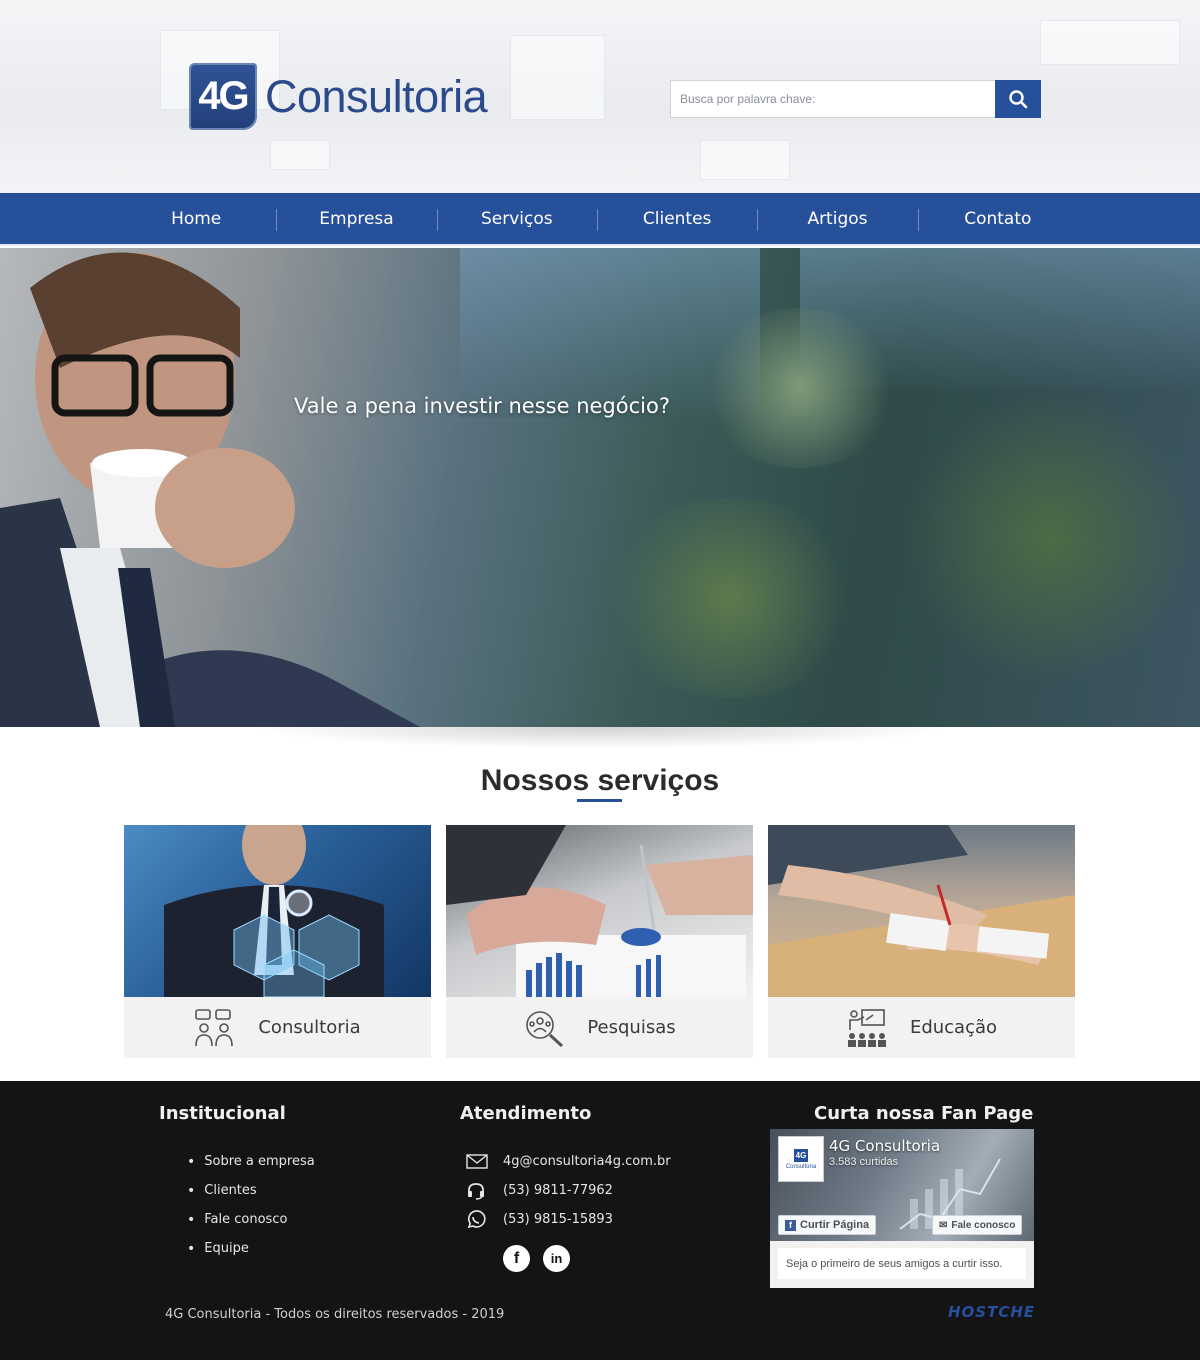  What do you see at coordinates (482, 406) in the screenshot?
I see `hero-caption: Vale a pena investir nesse negócio?` at bounding box center [482, 406].